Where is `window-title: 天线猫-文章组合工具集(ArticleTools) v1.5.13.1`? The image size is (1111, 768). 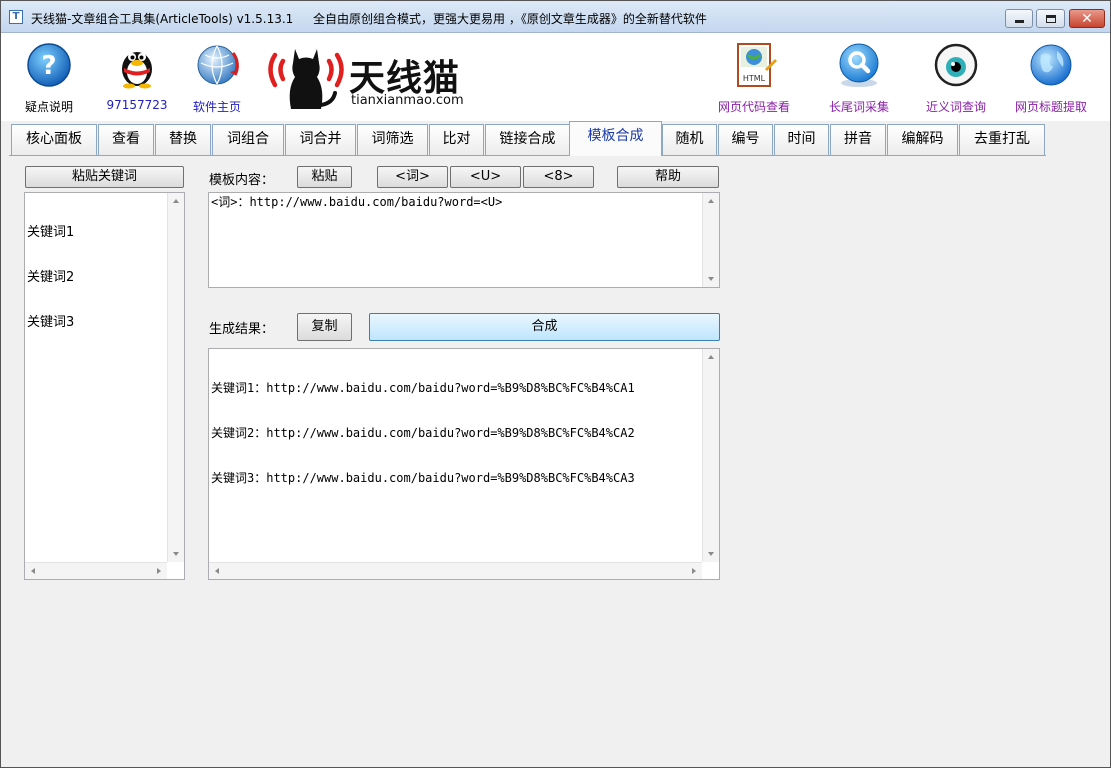 window-title: 天线猫-文章组合工具集(ArticleTools) v1.5.13.1 is located at coordinates (162, 19).